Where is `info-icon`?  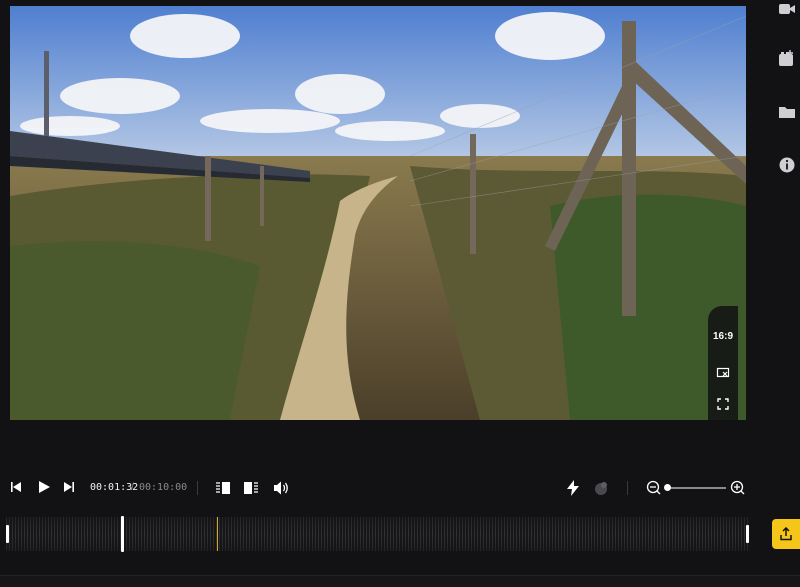
info-icon is located at coordinates (787, 165).